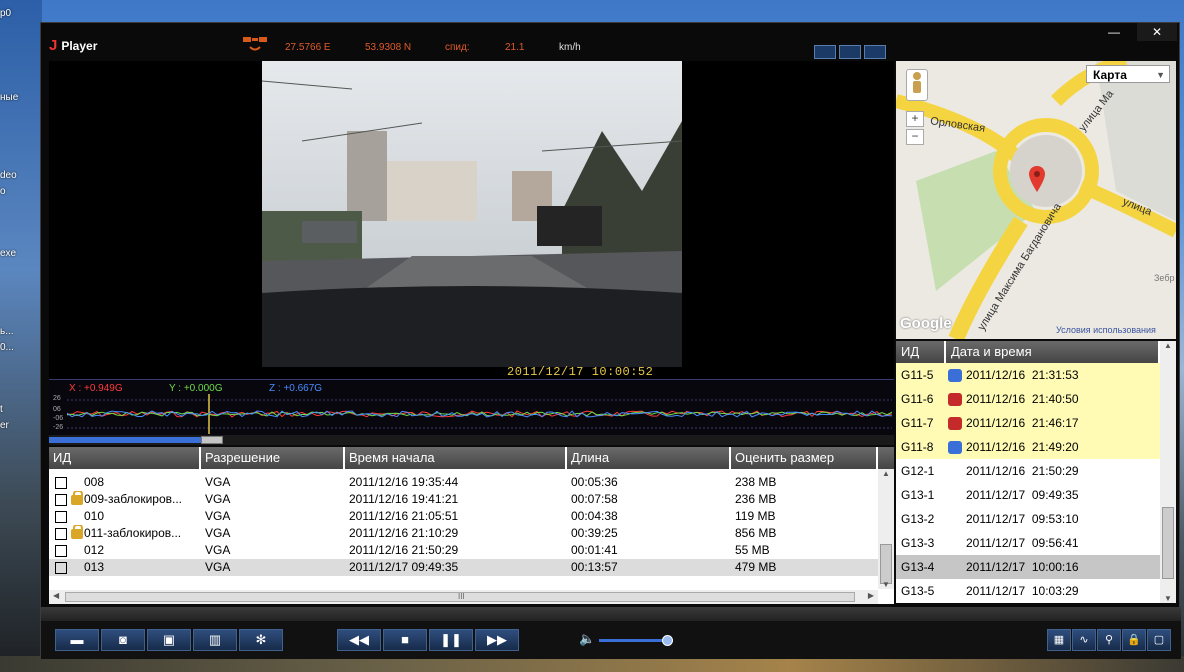 The image size is (1184, 672). I want to click on column-start-time: Время начала, so click(456, 458).